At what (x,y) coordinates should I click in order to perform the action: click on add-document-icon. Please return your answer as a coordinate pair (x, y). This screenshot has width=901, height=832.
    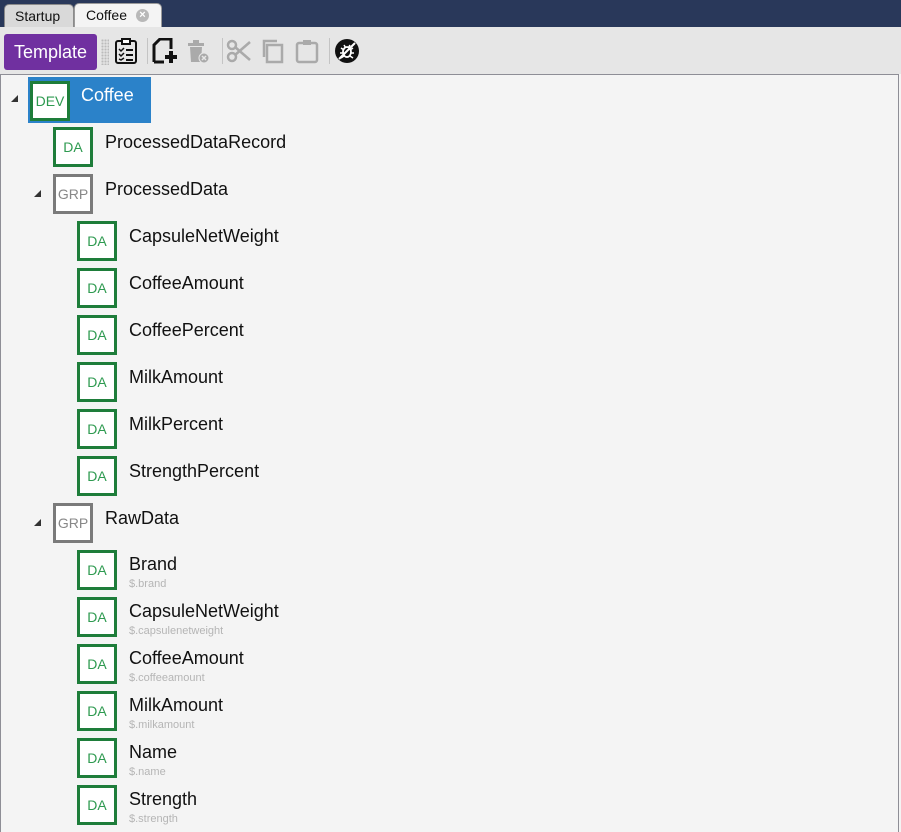
    Looking at the image, I should click on (165, 51).